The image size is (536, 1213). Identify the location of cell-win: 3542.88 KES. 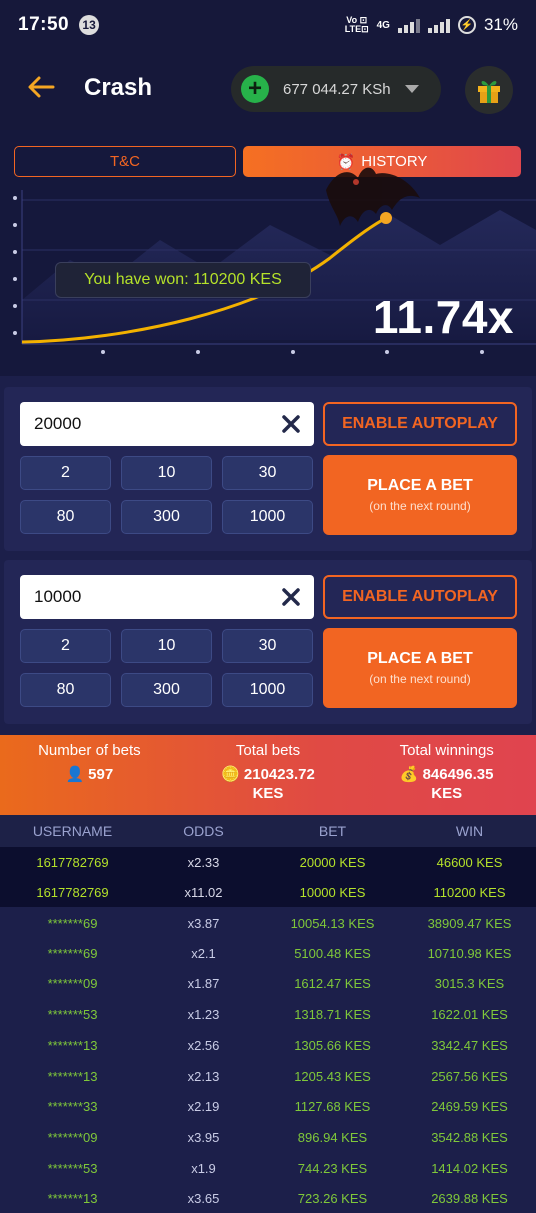
(469, 1137).